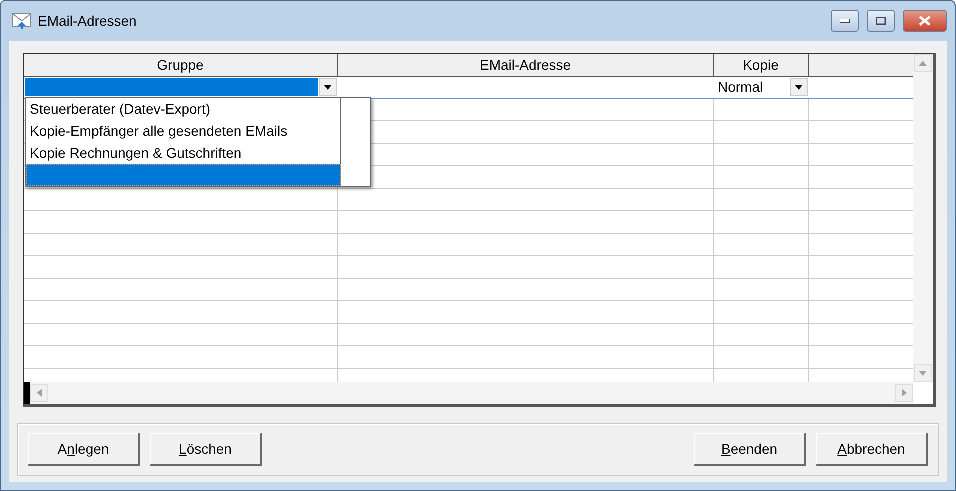  I want to click on right-arrow-icon, so click(904, 393).